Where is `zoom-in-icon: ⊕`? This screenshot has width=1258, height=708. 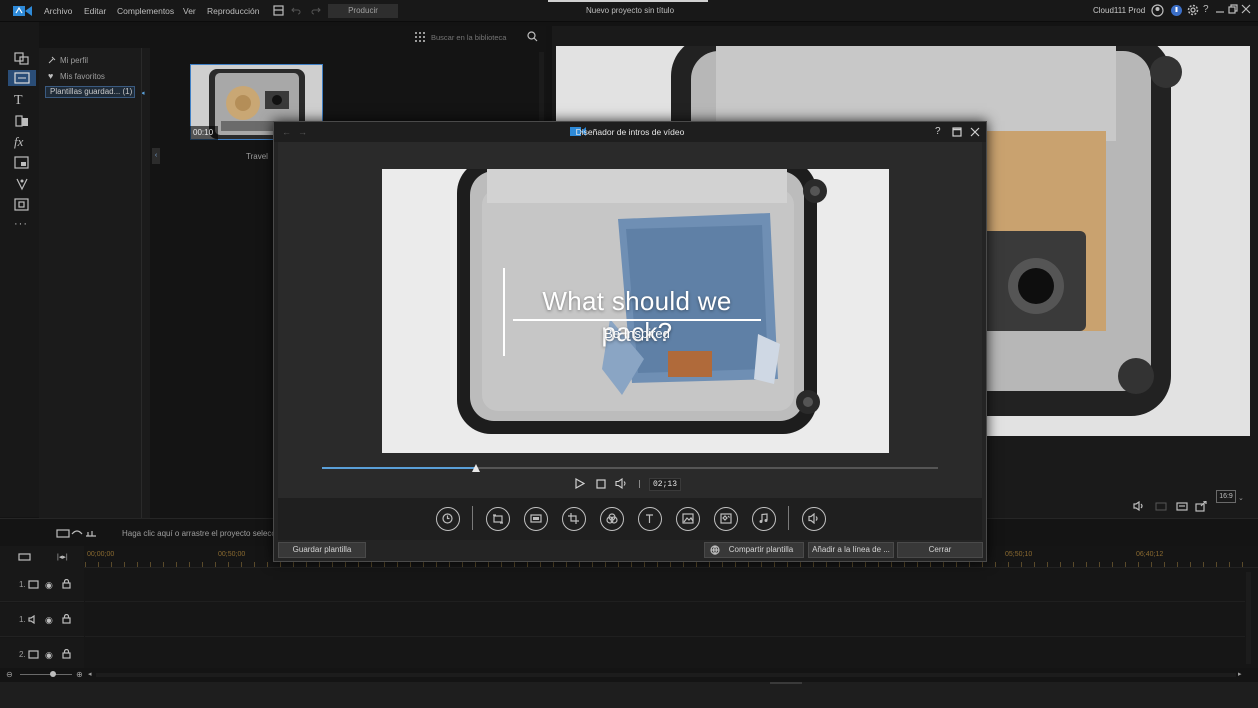
zoom-in-icon: ⊕ is located at coordinates (79, 674).